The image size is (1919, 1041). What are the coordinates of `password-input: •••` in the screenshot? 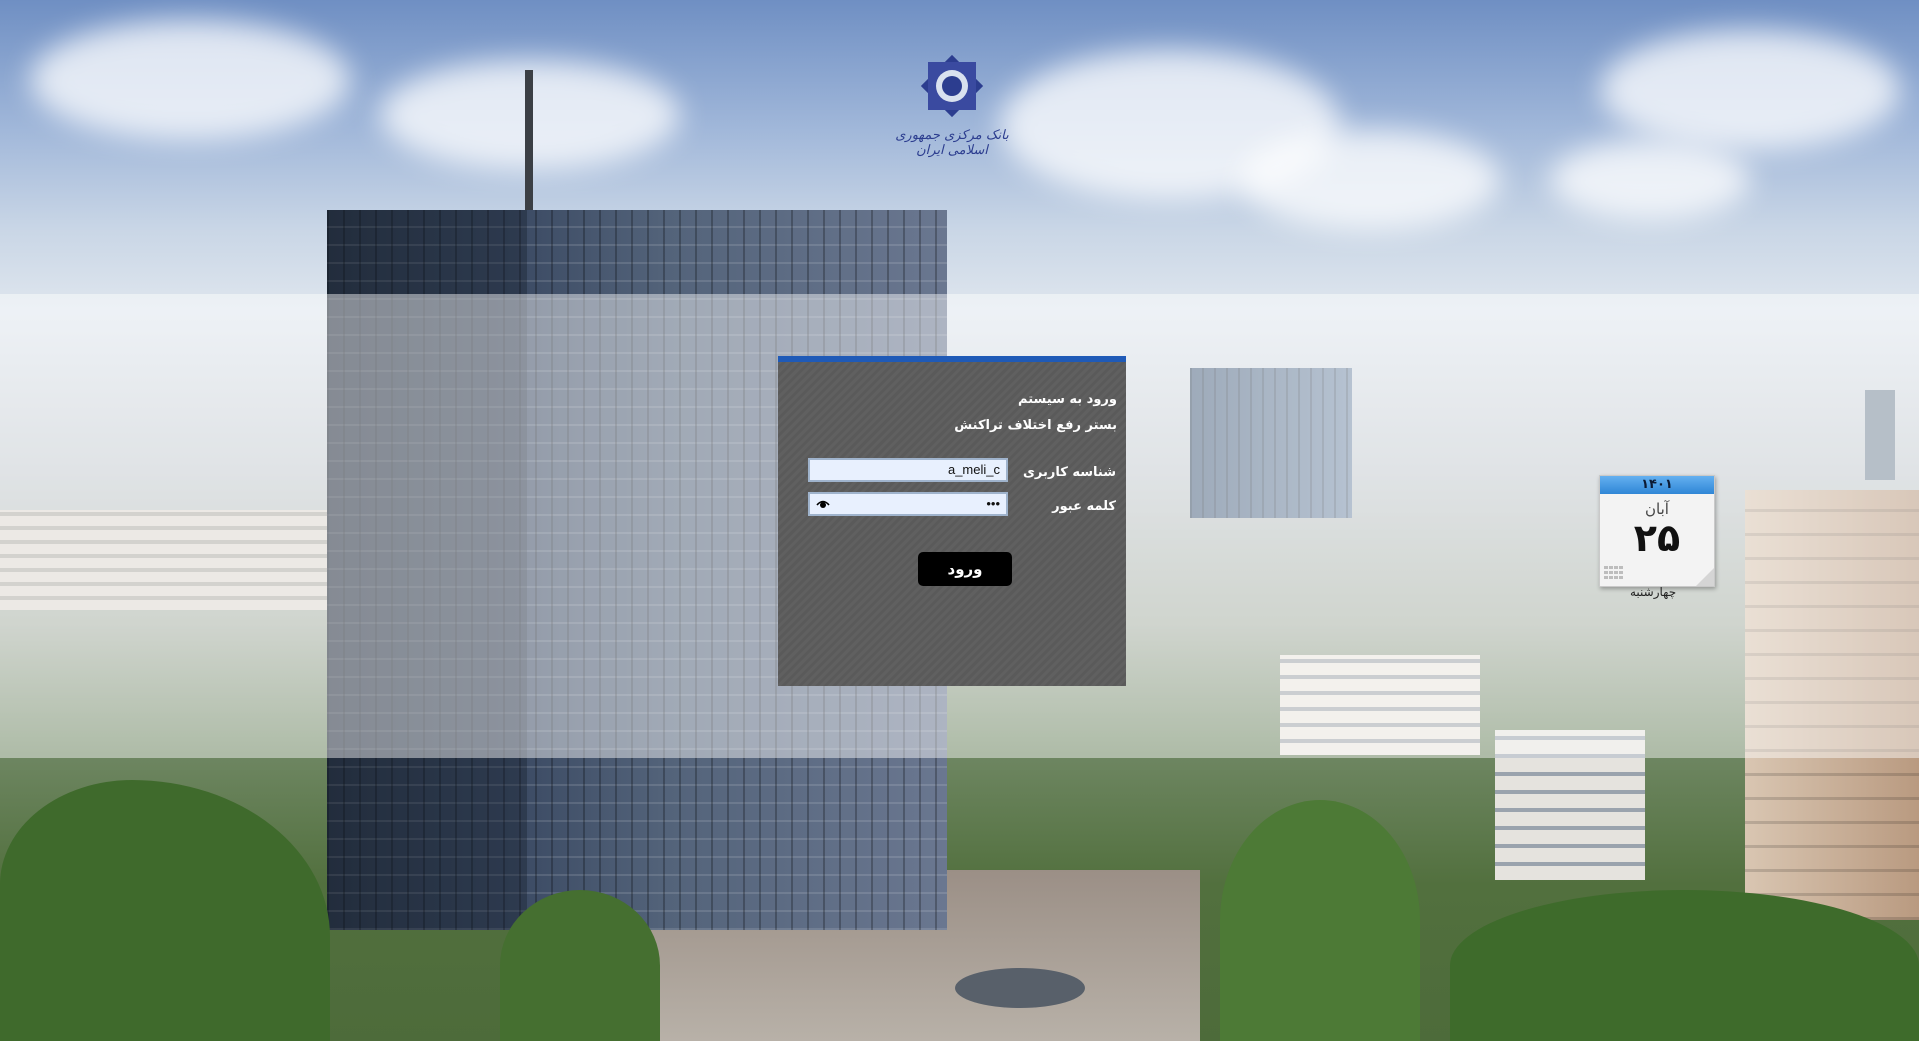 It's located at (908, 504).